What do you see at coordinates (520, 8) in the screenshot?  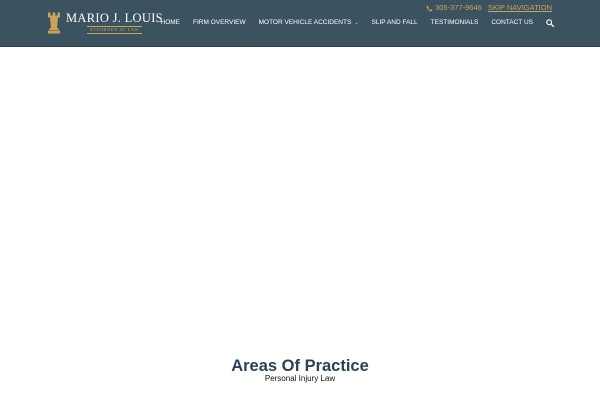 I see `skip-navigation-link: SKIP NAVIGATION` at bounding box center [520, 8].